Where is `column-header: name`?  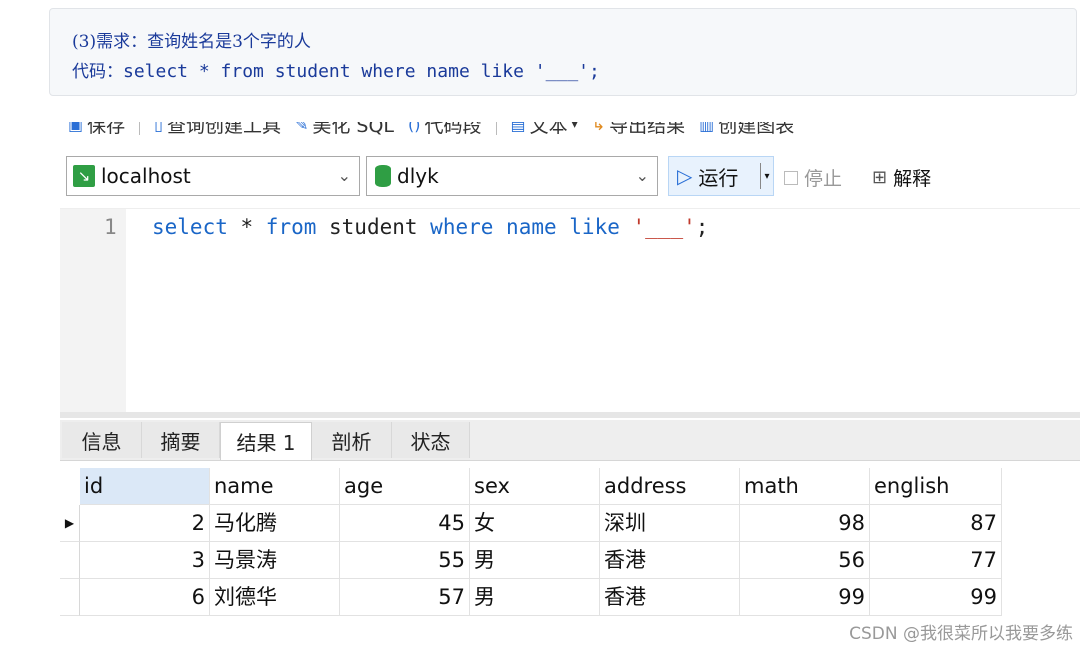 column-header: name is located at coordinates (275, 486).